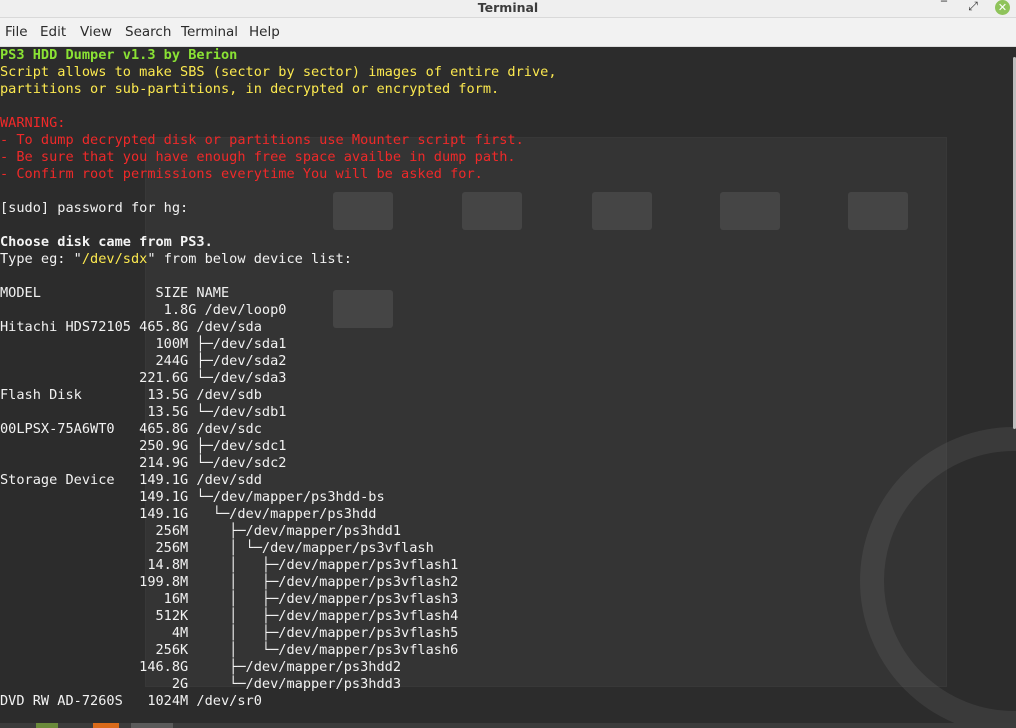 The width and height of the screenshot is (1016, 728). I want to click on terminal-line: 221.6G └─/dev/sda3, so click(278, 378).